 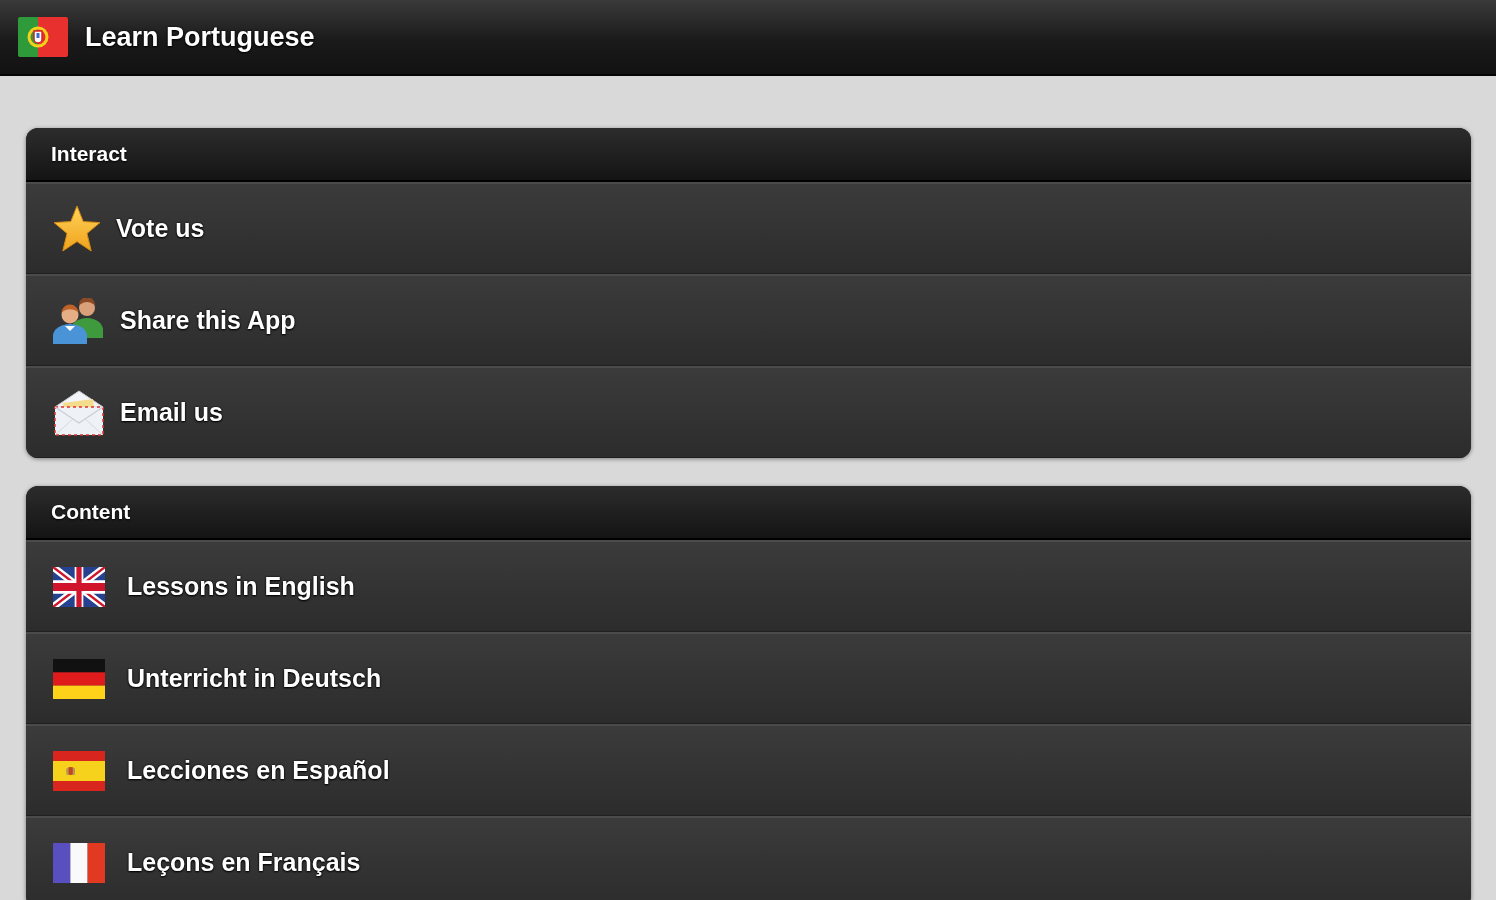 What do you see at coordinates (748, 513) in the screenshot?
I see `section-header: Content` at bounding box center [748, 513].